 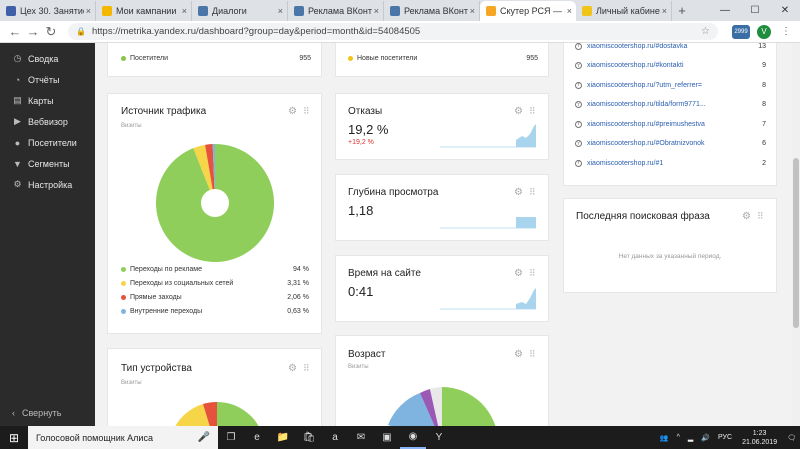 I want to click on sidebar-item: ⚙ Настройка, so click(x=47, y=184).